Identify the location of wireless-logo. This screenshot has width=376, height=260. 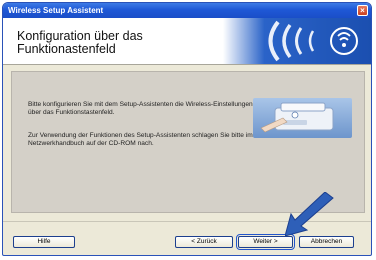
(297, 41).